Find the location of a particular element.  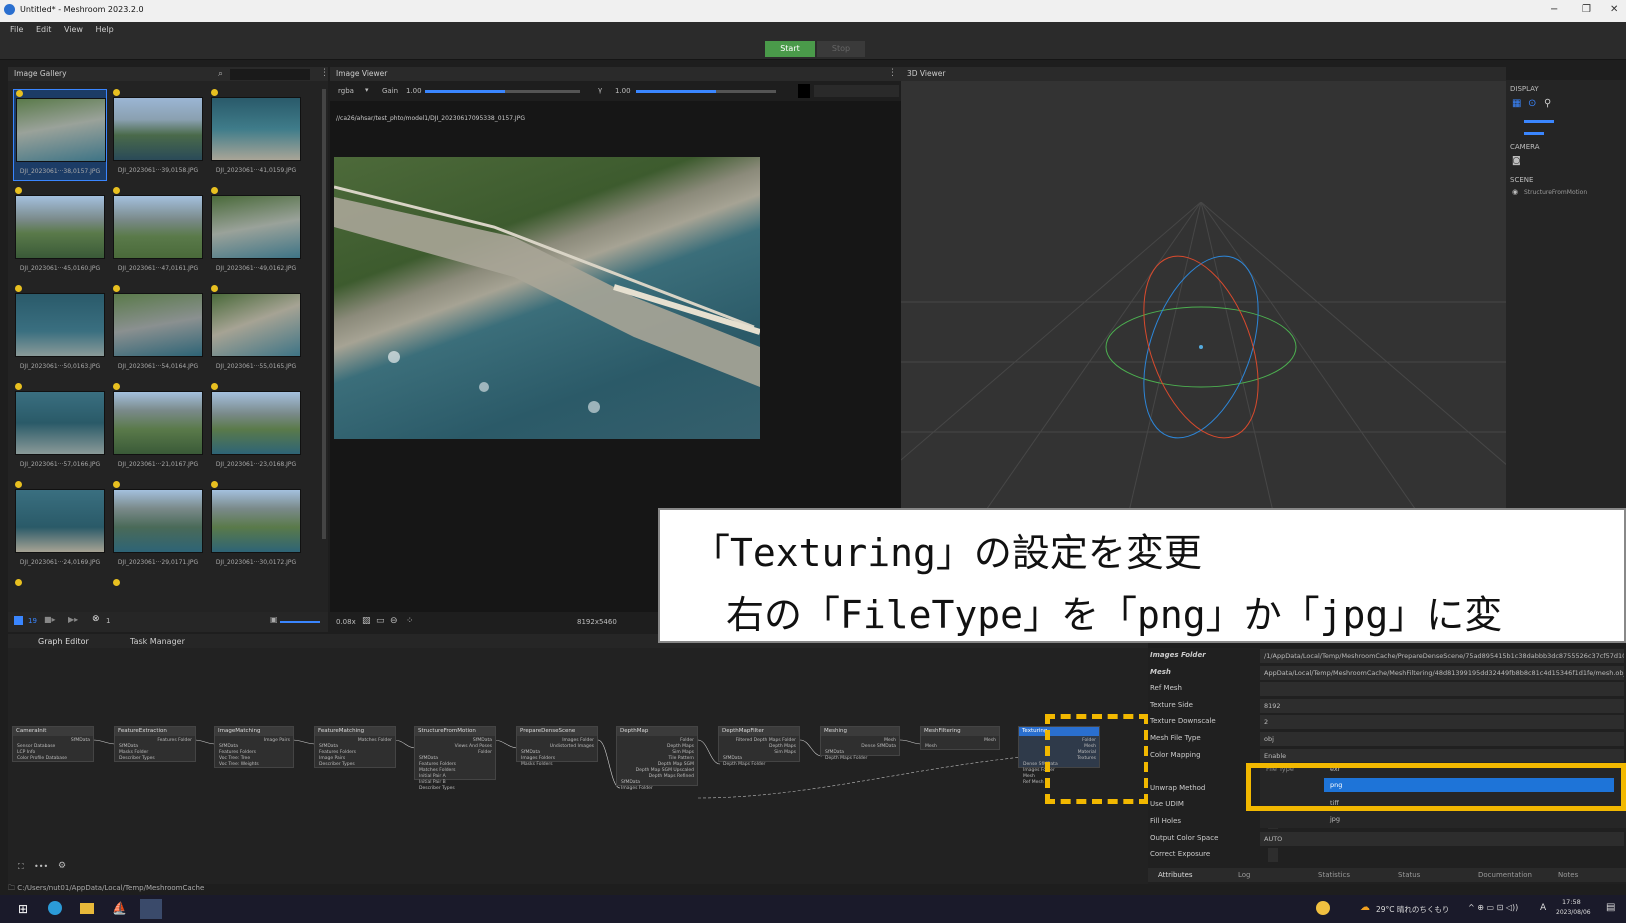

clock-date: 2023/08/06 is located at coordinates (1573, 912).